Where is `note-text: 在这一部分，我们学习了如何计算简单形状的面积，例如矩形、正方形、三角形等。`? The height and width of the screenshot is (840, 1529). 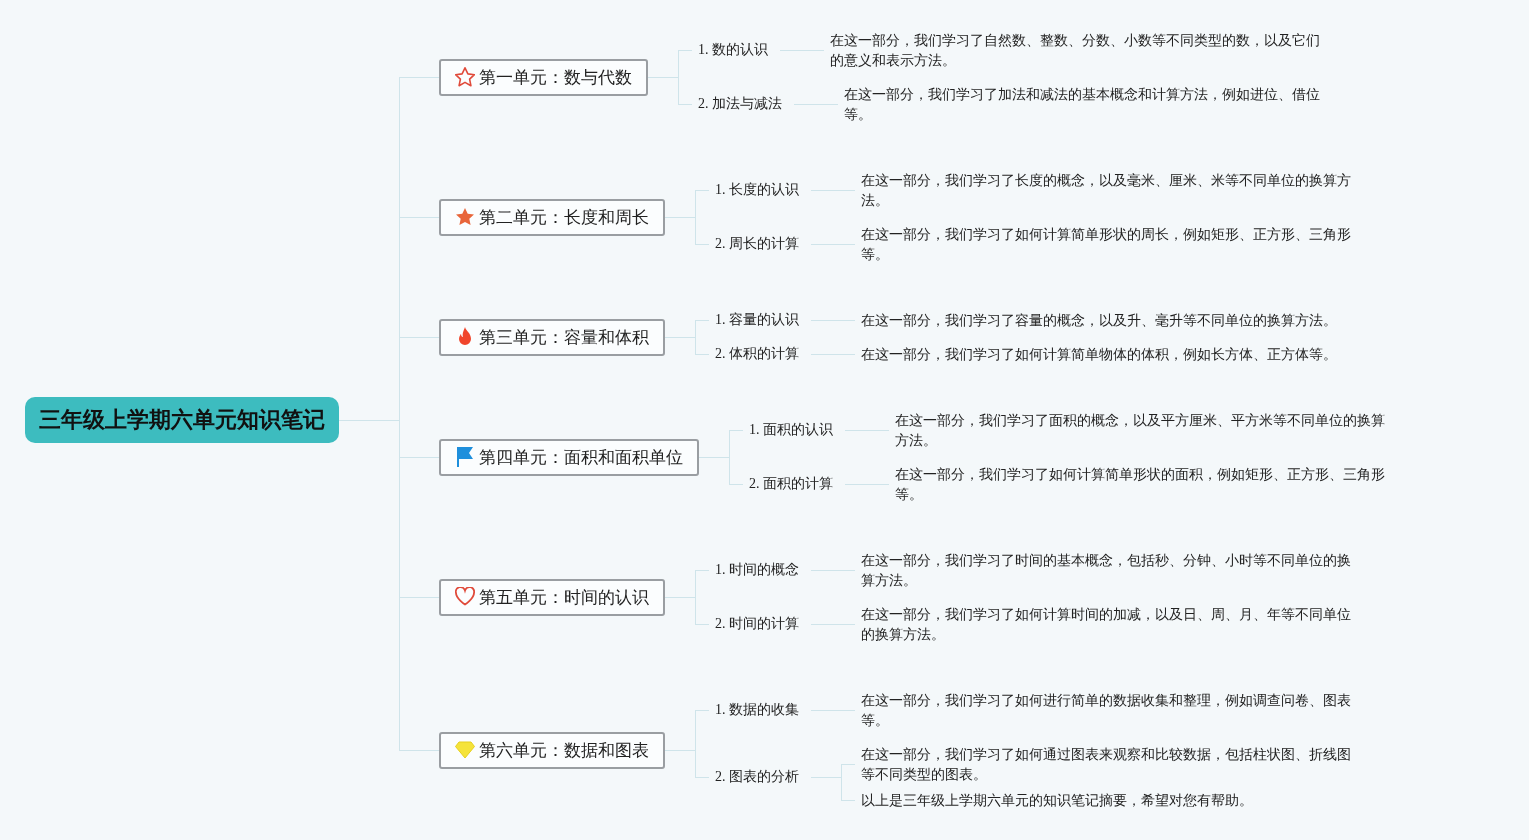
note-text: 在这一部分，我们学习了如何计算简单形状的面积，例如矩形、正方形、三角形等。 is located at coordinates (1140, 484).